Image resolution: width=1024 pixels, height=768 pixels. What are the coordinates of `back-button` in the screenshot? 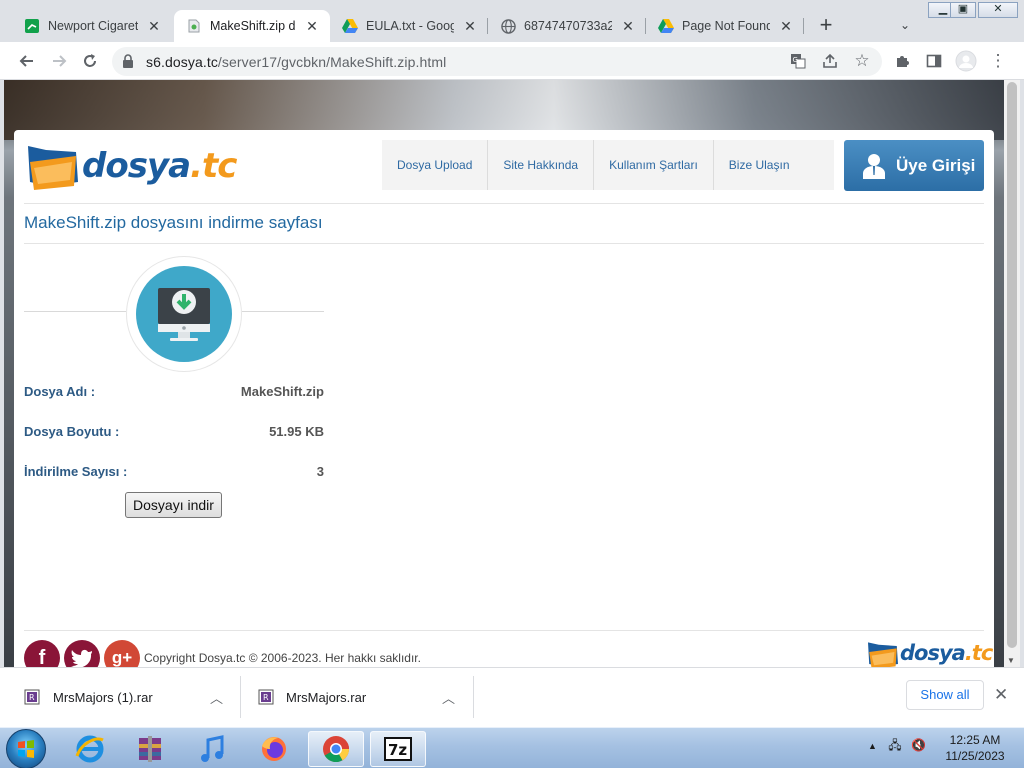 It's located at (26, 61).